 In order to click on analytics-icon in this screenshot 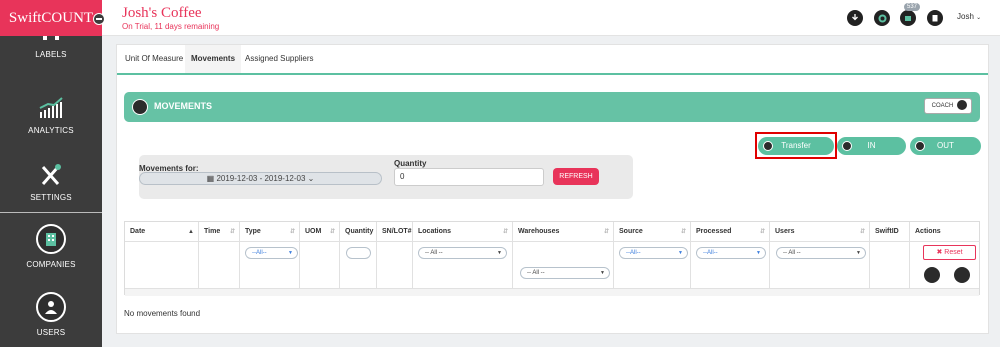, I will do `click(51, 107)`.